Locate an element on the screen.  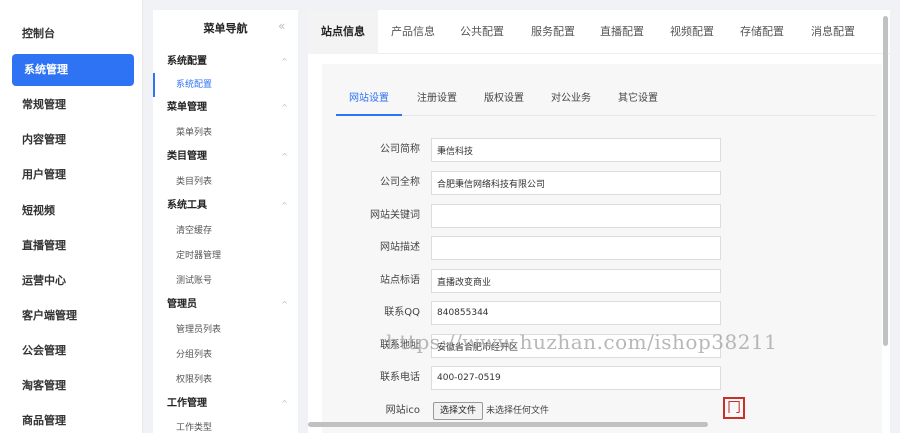
menu-item-general: 常规管理 is located at coordinates (71, 105).